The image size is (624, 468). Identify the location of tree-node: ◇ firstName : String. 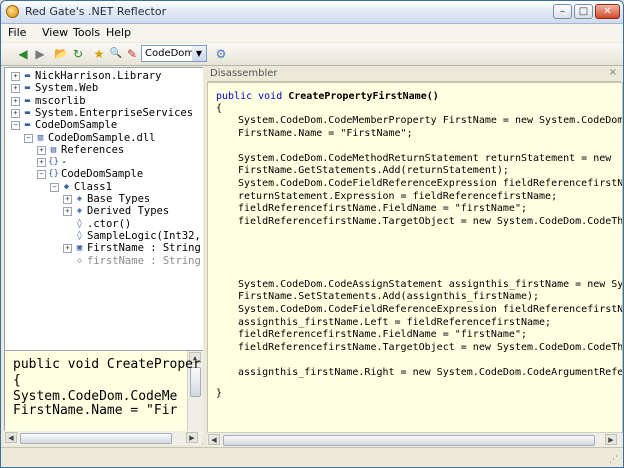
(103, 261).